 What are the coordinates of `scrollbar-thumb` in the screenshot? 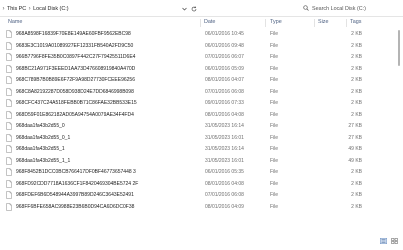 It's located at (399, 48).